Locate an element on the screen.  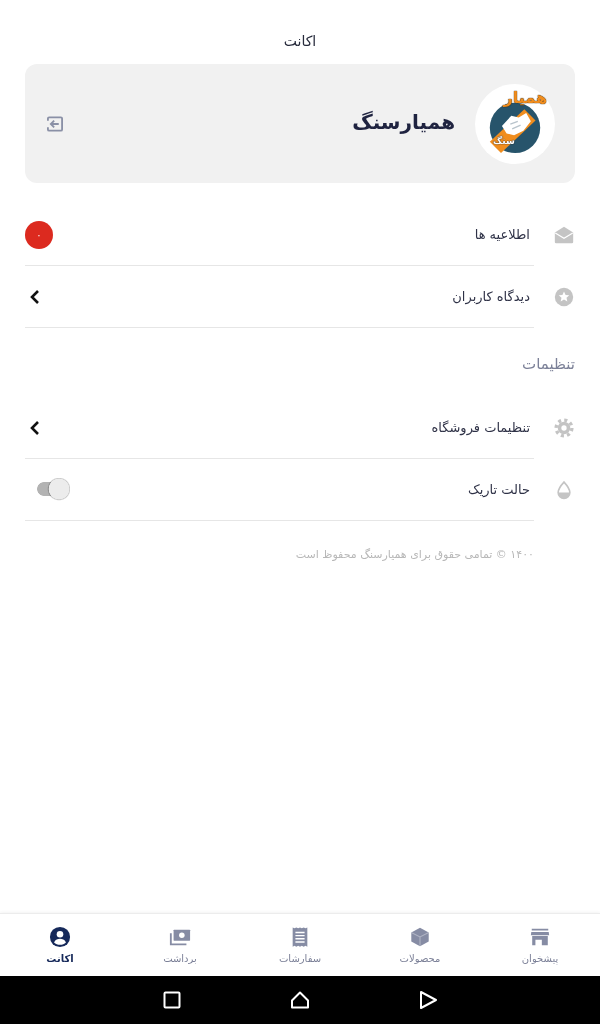
drop-icon is located at coordinates (564, 490).